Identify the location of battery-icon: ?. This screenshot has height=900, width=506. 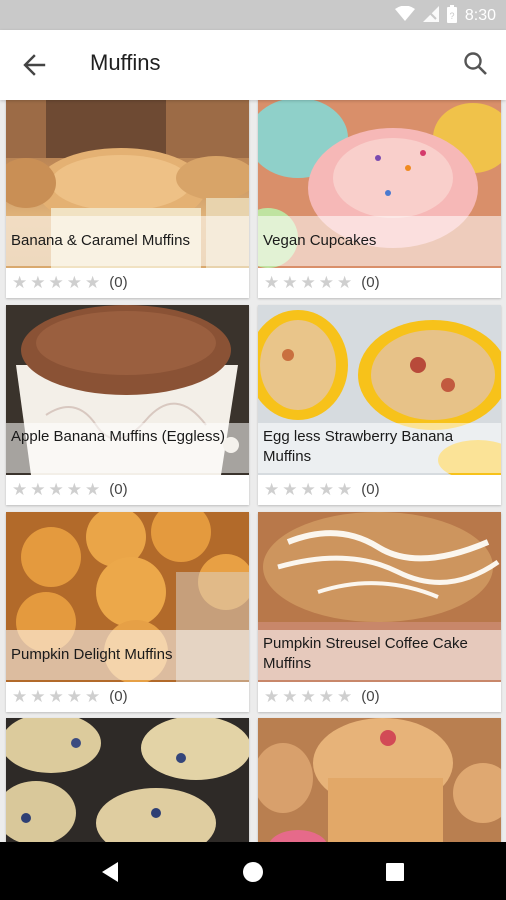
(451, 16).